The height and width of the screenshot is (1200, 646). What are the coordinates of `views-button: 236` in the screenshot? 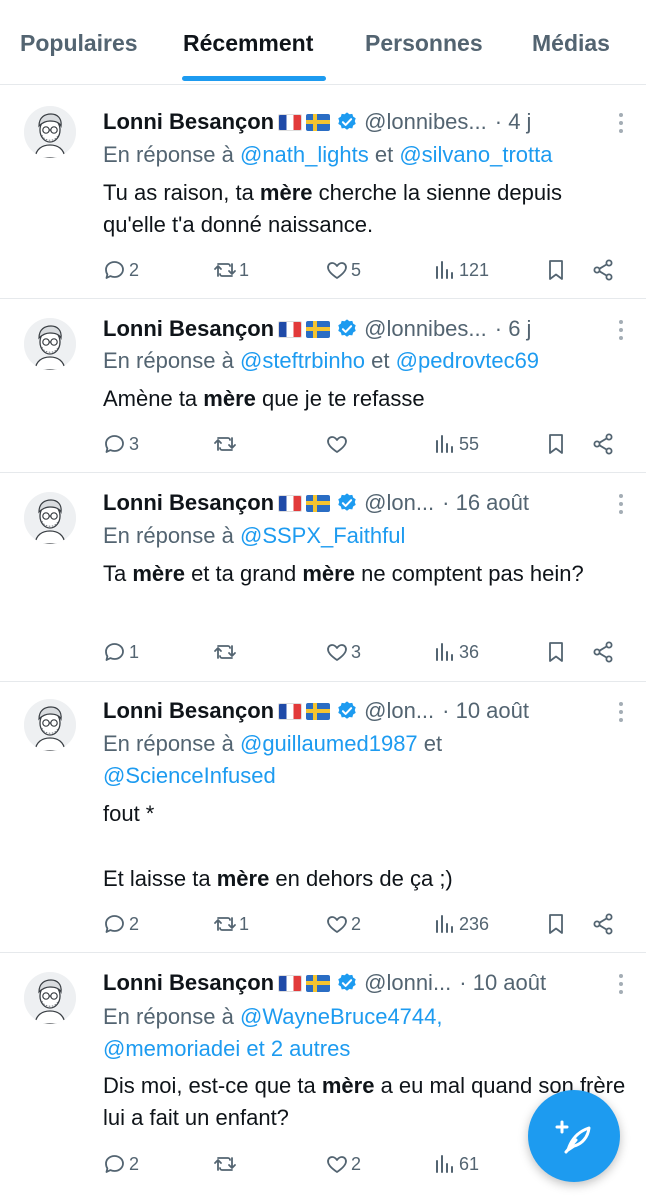 It's located at (461, 924).